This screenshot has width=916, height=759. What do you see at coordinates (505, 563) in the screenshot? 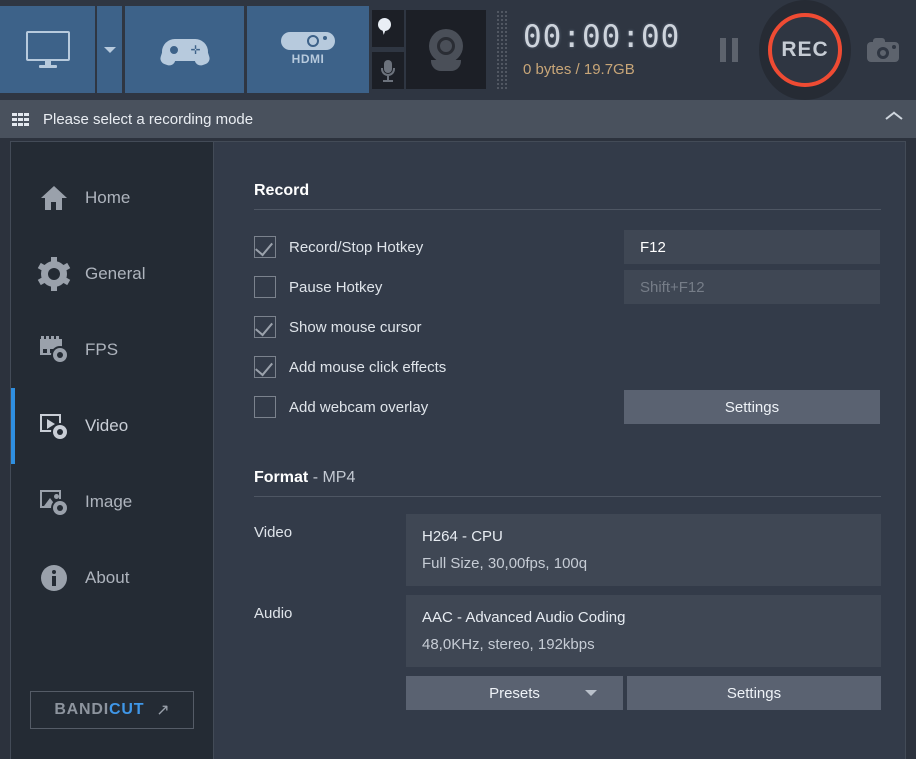
I see `video-details-text: Full Size, 30,00fps, 100q` at bounding box center [505, 563].